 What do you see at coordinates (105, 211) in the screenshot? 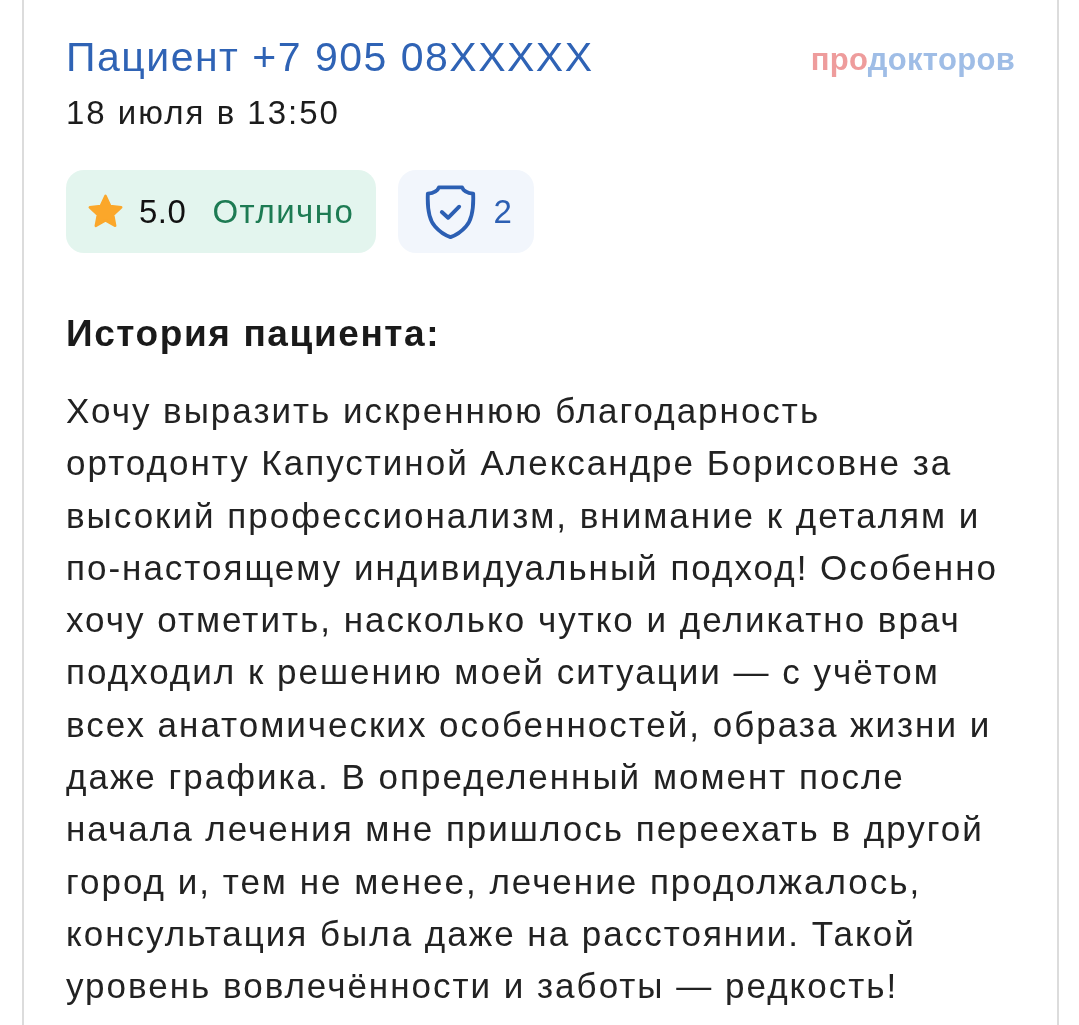
I see `star-icon` at bounding box center [105, 211].